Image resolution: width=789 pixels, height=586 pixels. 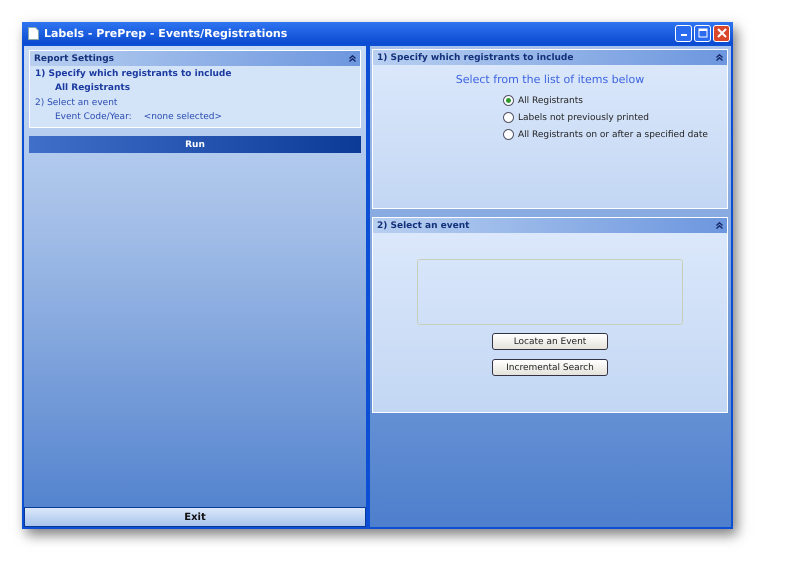 I want to click on maximize-icon, so click(x=703, y=33).